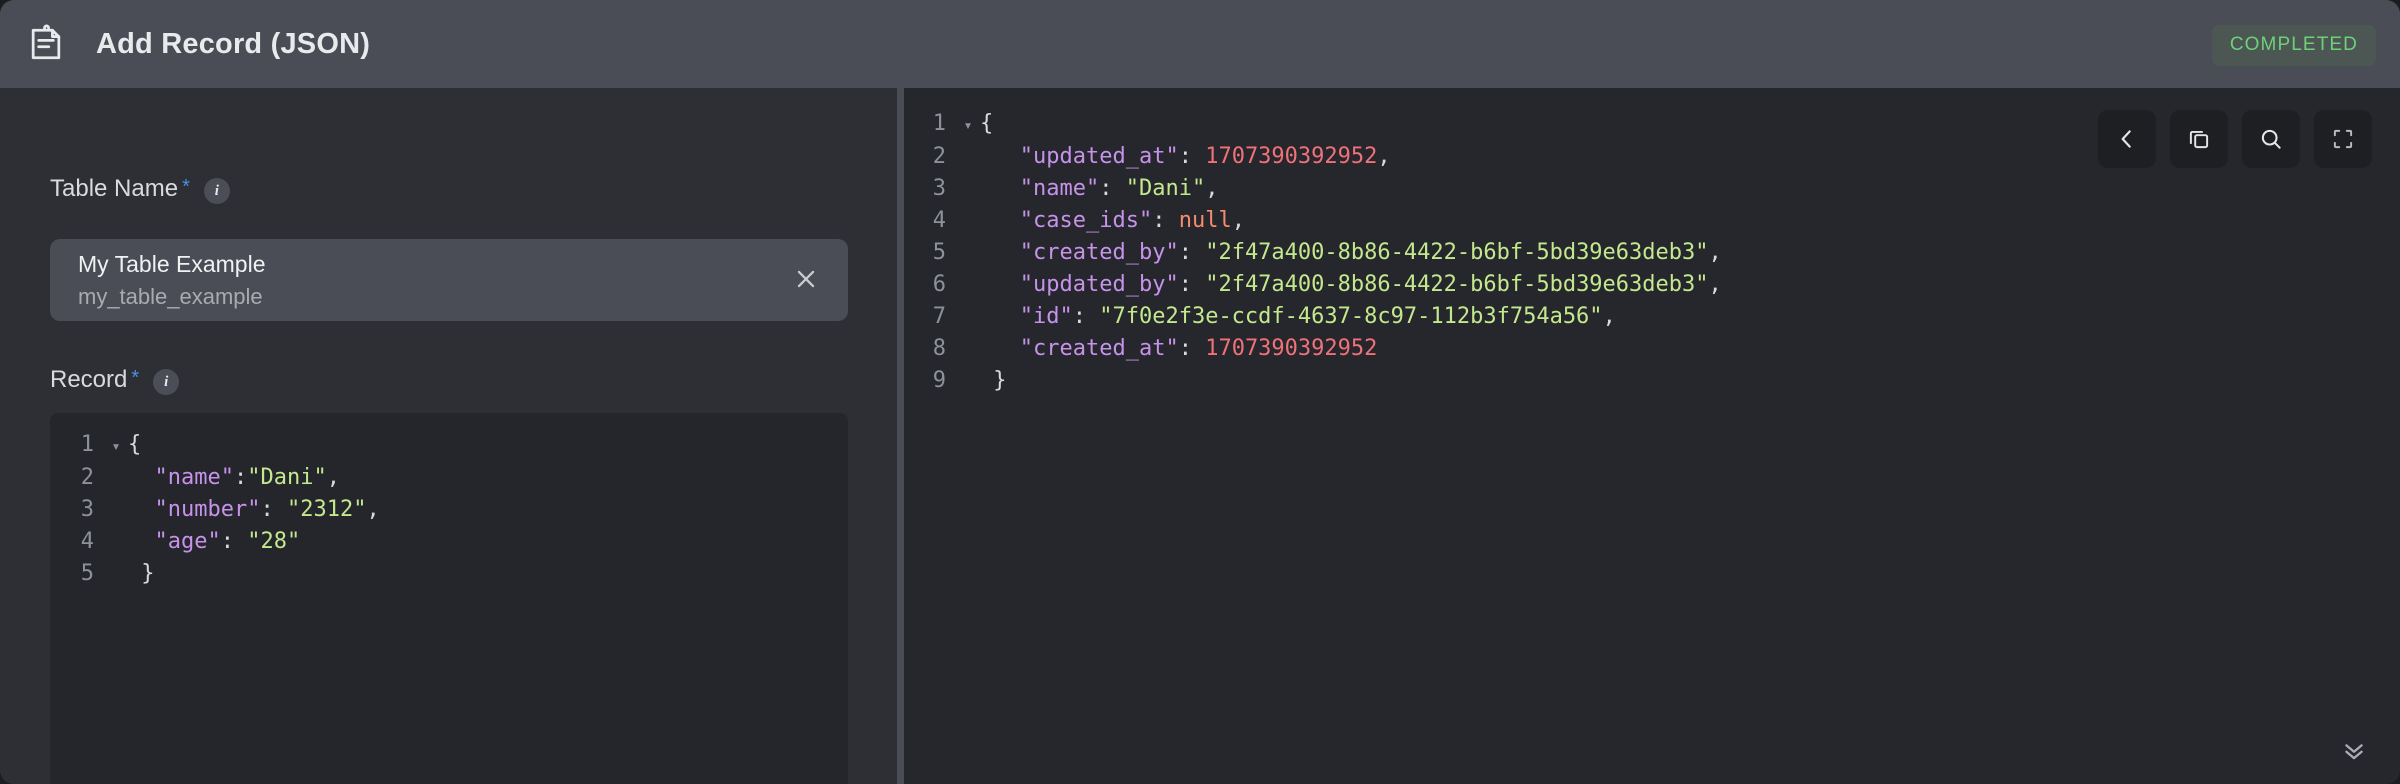 The width and height of the screenshot is (2400, 784). Describe the element at coordinates (187, 541) in the screenshot. I see `token-key: "age"` at that location.